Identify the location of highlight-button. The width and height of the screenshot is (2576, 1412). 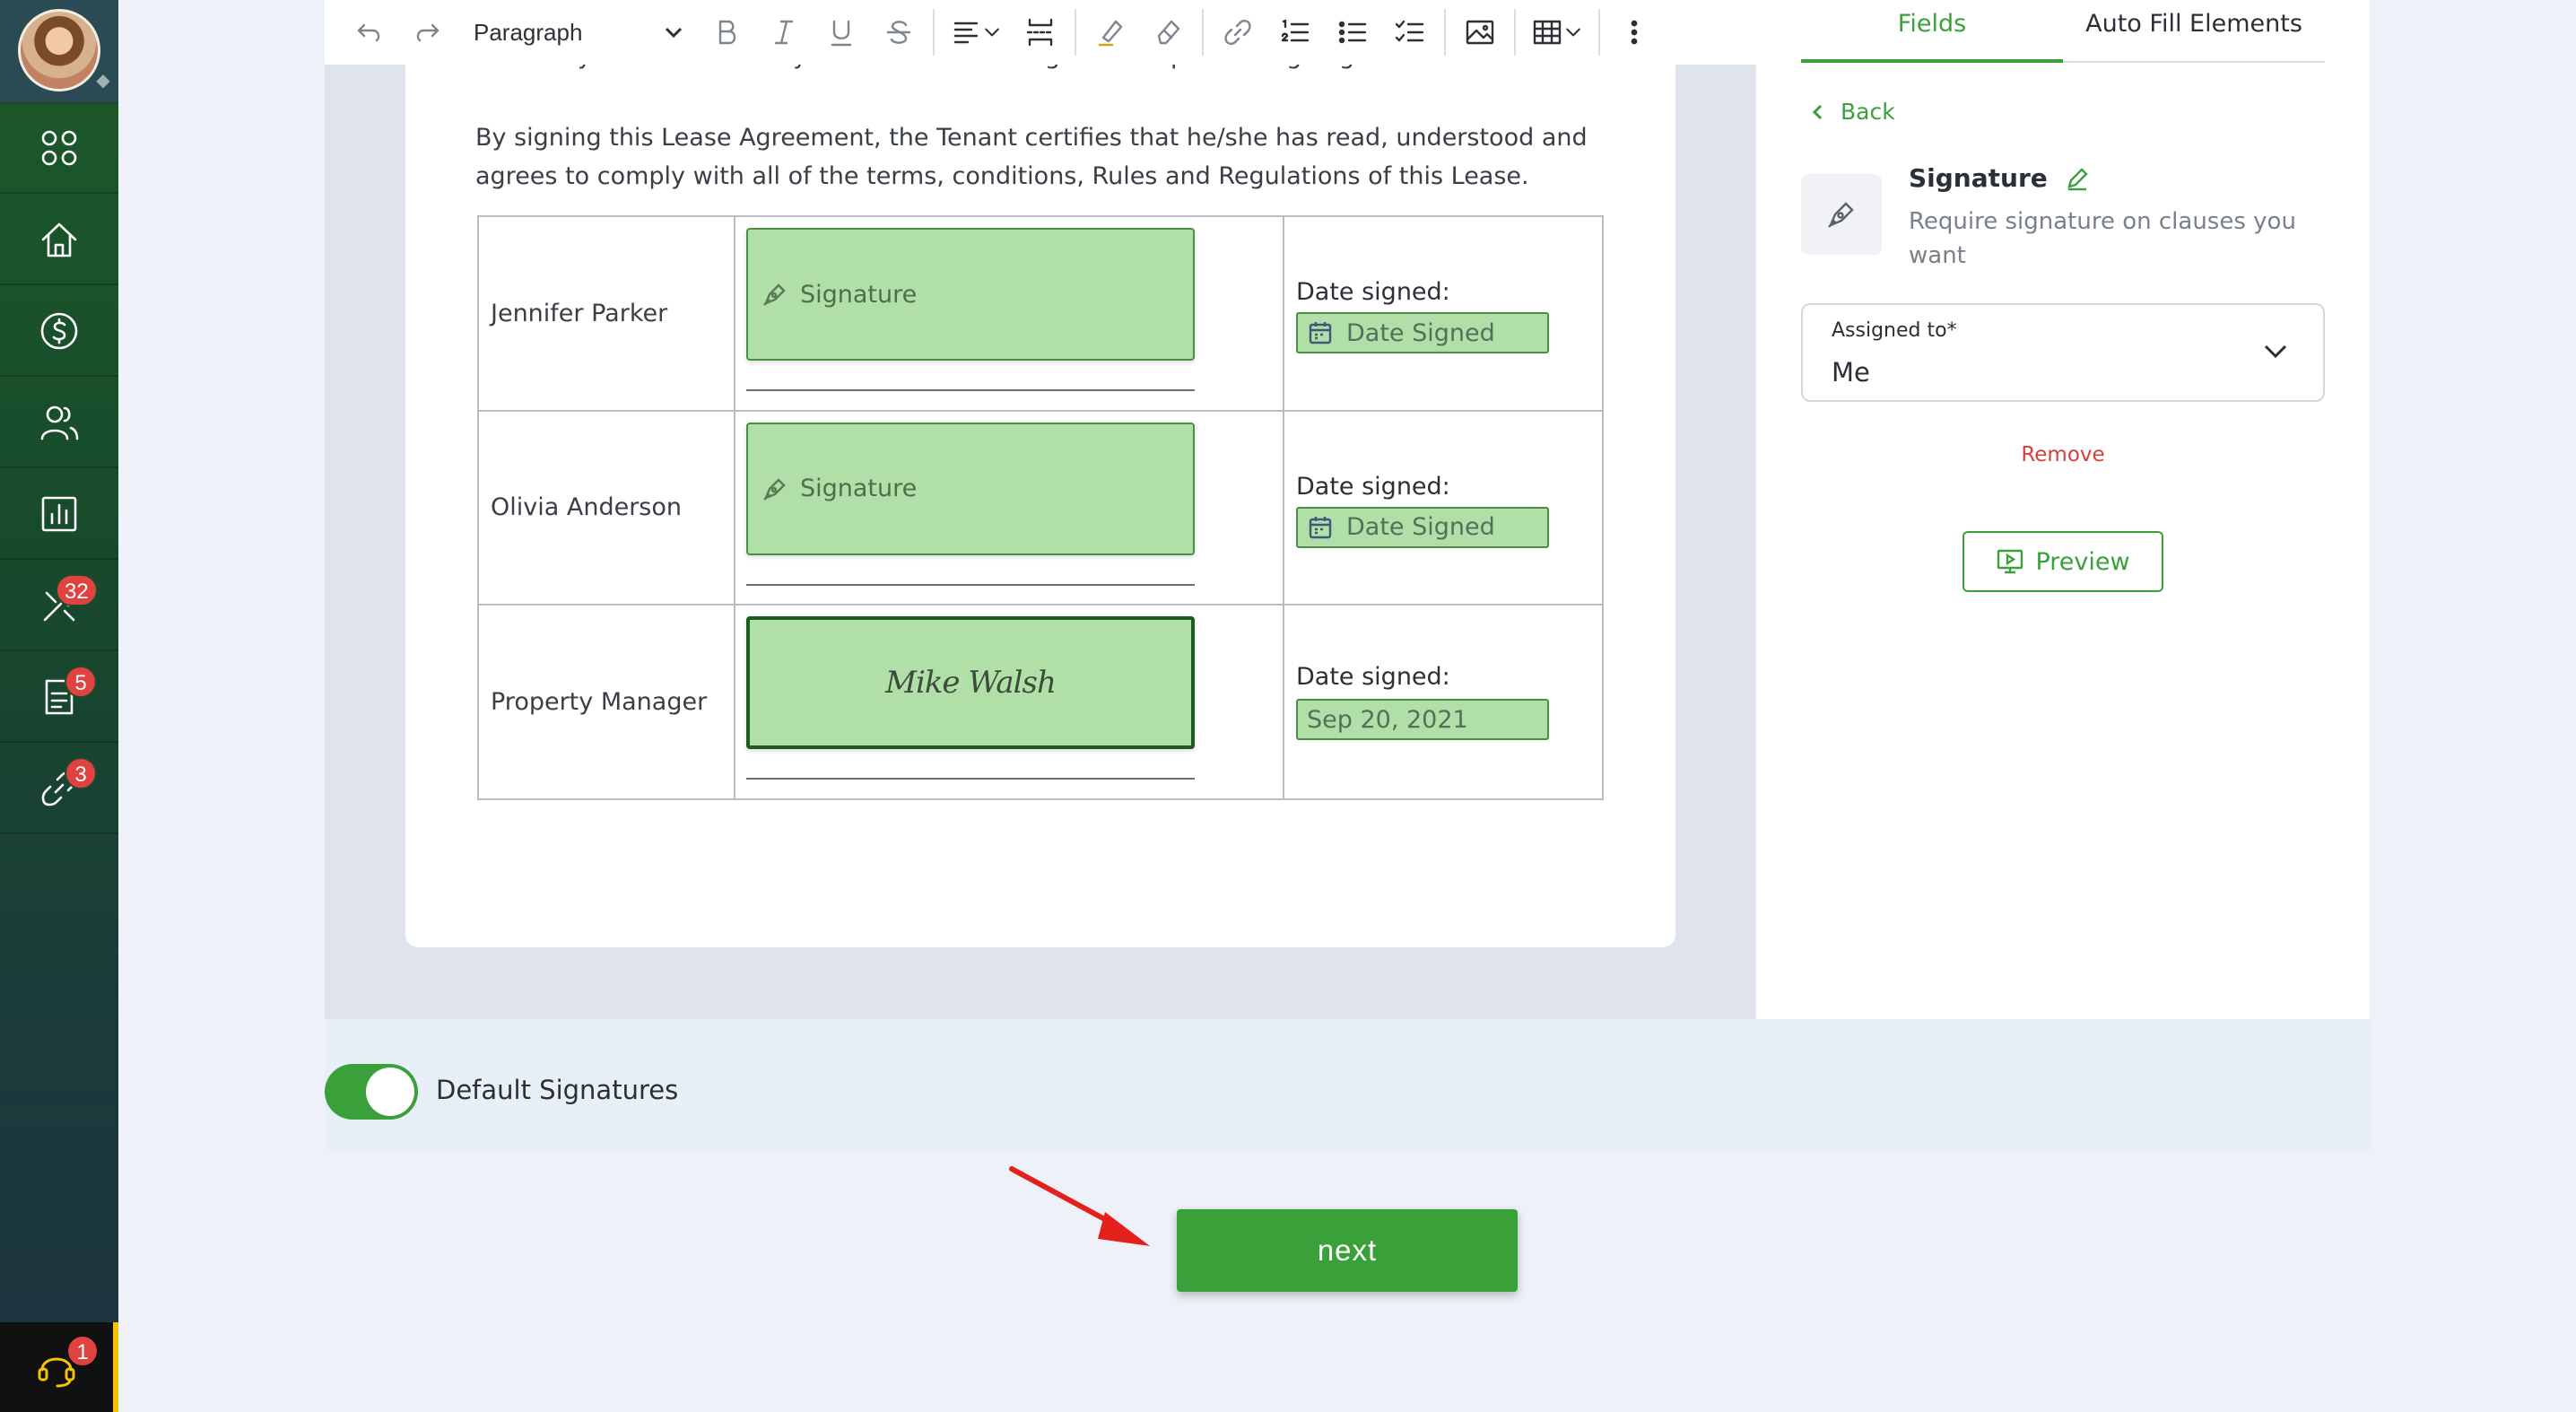
(1110, 32).